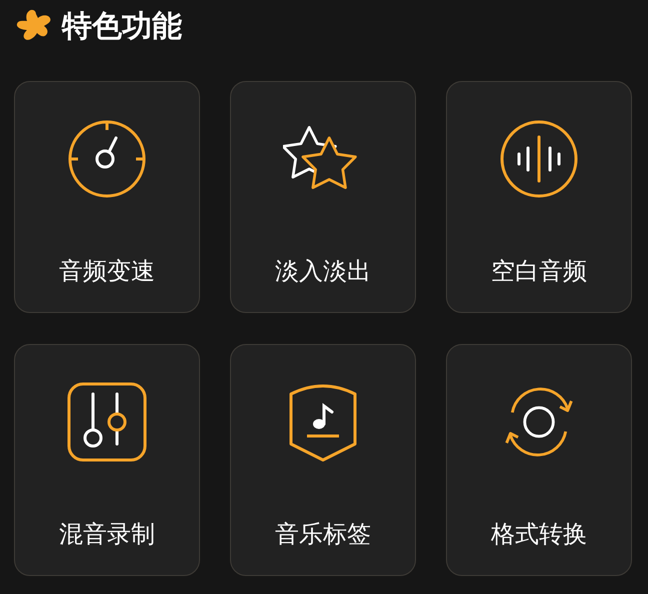 This screenshot has height=594, width=648. Describe the element at coordinates (122, 27) in the screenshot. I see `section-title: 特色功能` at that location.